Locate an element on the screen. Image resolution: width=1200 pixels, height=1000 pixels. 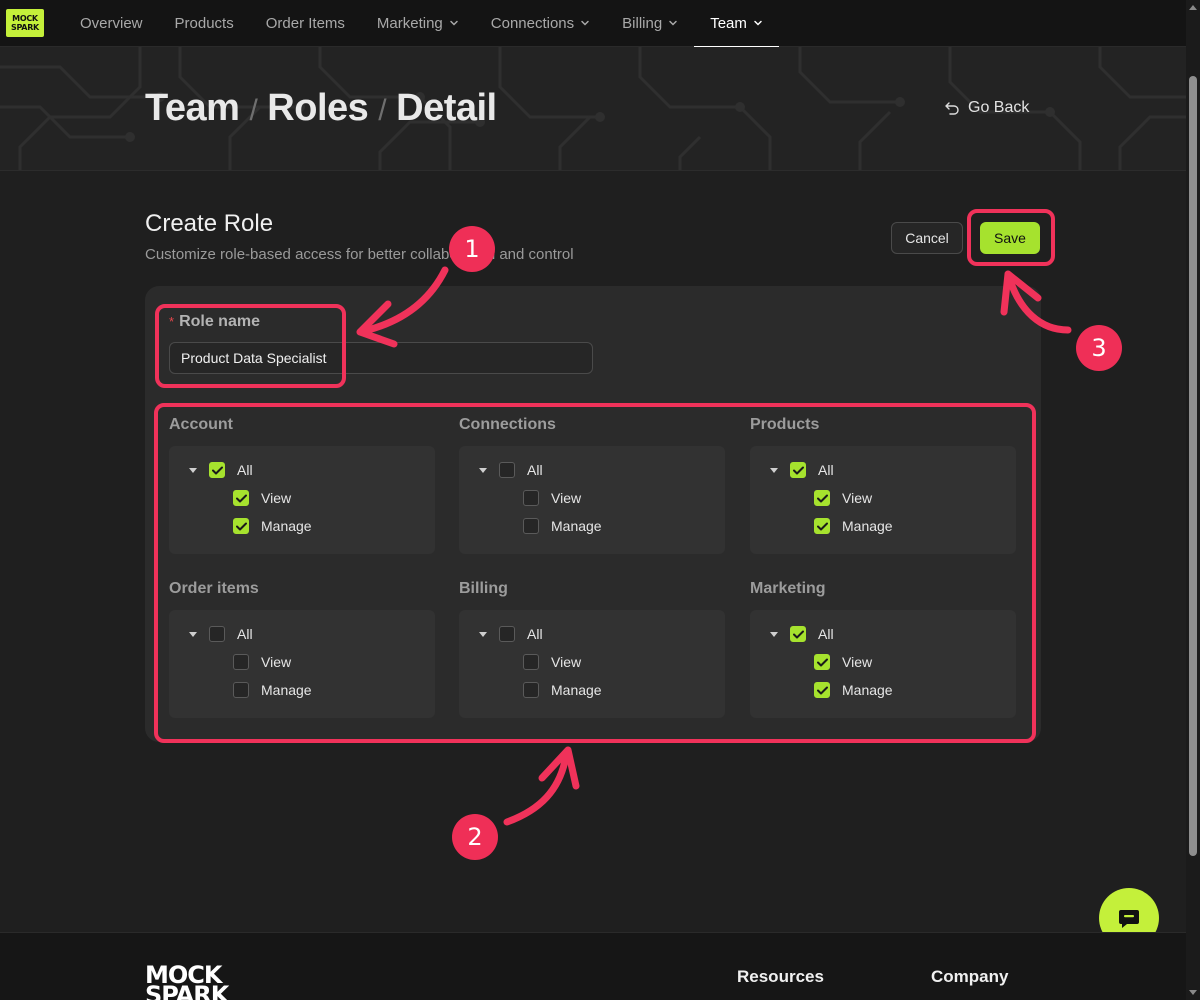
mockspark-logo: MOCK SPARK is located at coordinates (25, 23).